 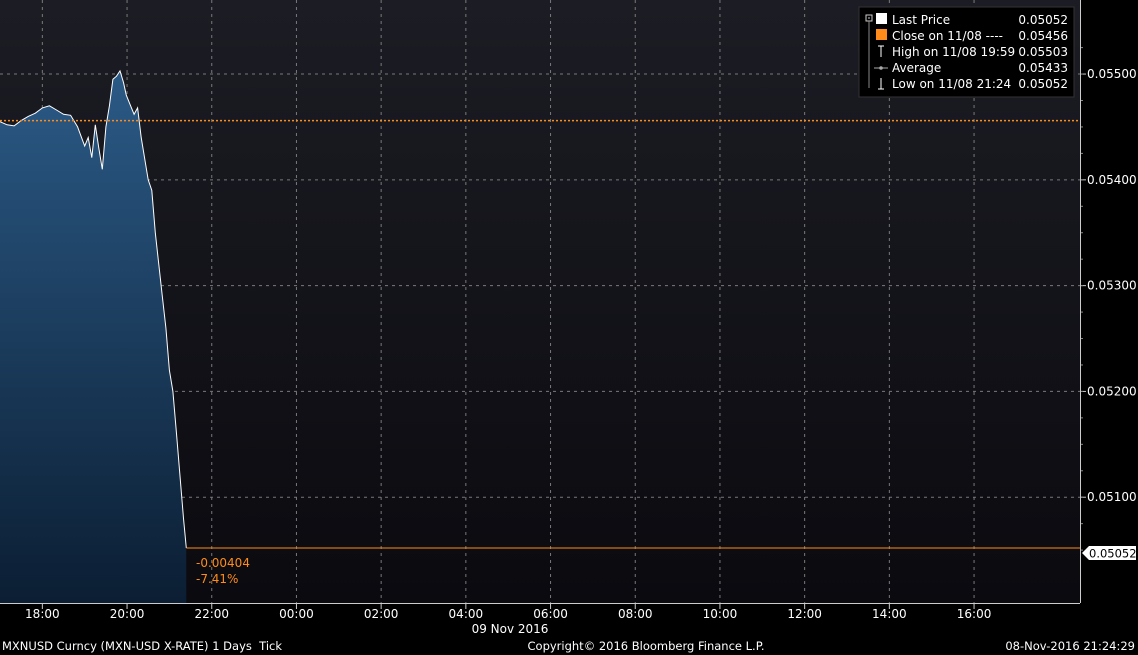 I want to click on last-value-label: 0.05052, so click(x=1113, y=554).